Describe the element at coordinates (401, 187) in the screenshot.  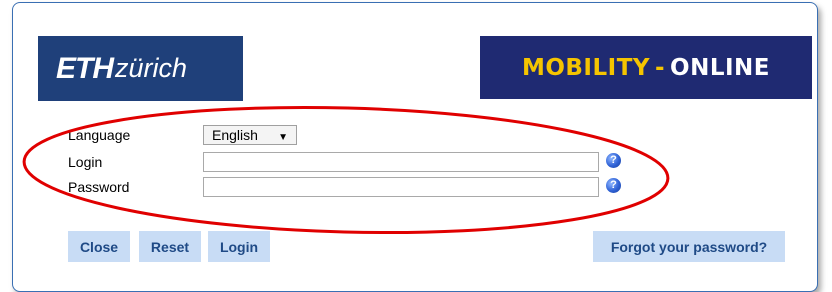
I see `password-field` at that location.